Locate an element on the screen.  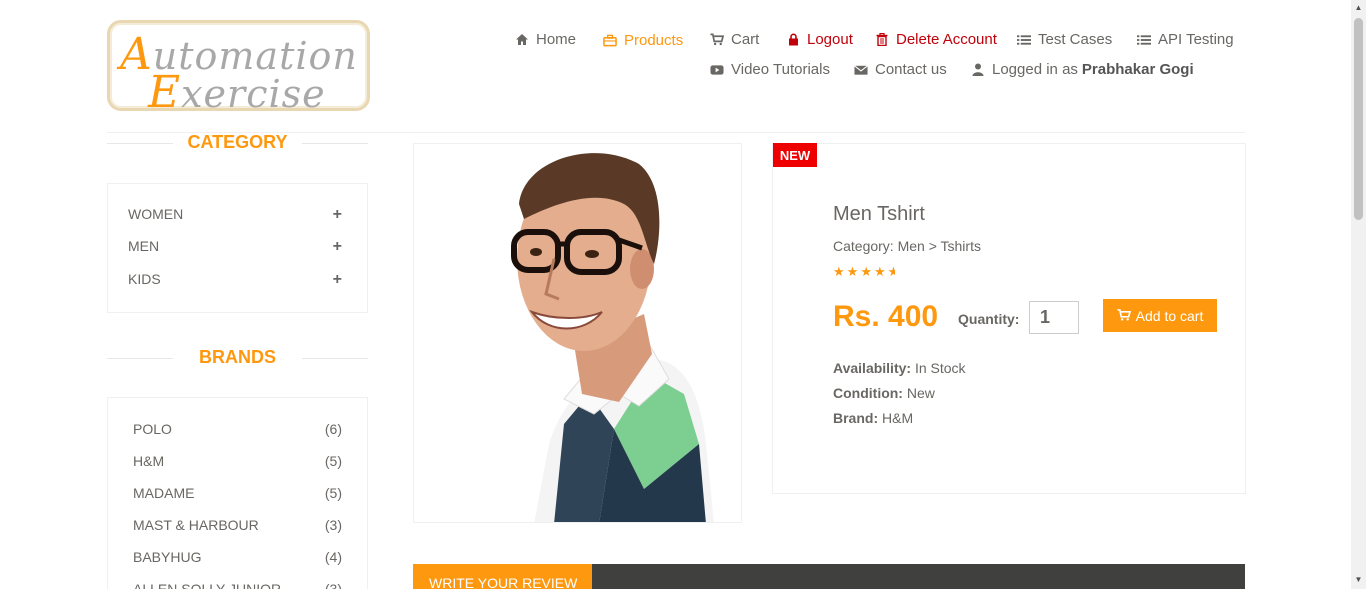
write-review-tab: WRITE YOUR REVIEW is located at coordinates (502, 576).